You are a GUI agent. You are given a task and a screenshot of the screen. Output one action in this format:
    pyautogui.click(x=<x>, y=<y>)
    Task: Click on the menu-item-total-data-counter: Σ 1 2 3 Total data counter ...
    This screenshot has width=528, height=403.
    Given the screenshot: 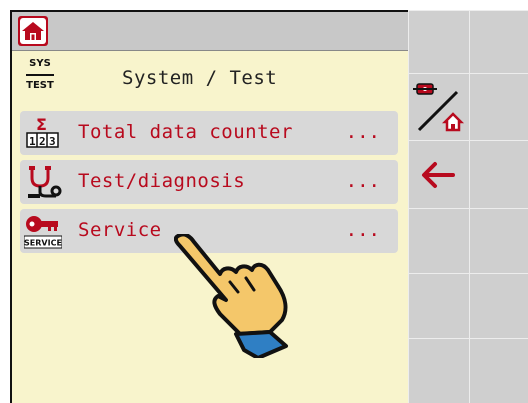 What is the action you would take?
    pyautogui.click(x=209, y=133)
    